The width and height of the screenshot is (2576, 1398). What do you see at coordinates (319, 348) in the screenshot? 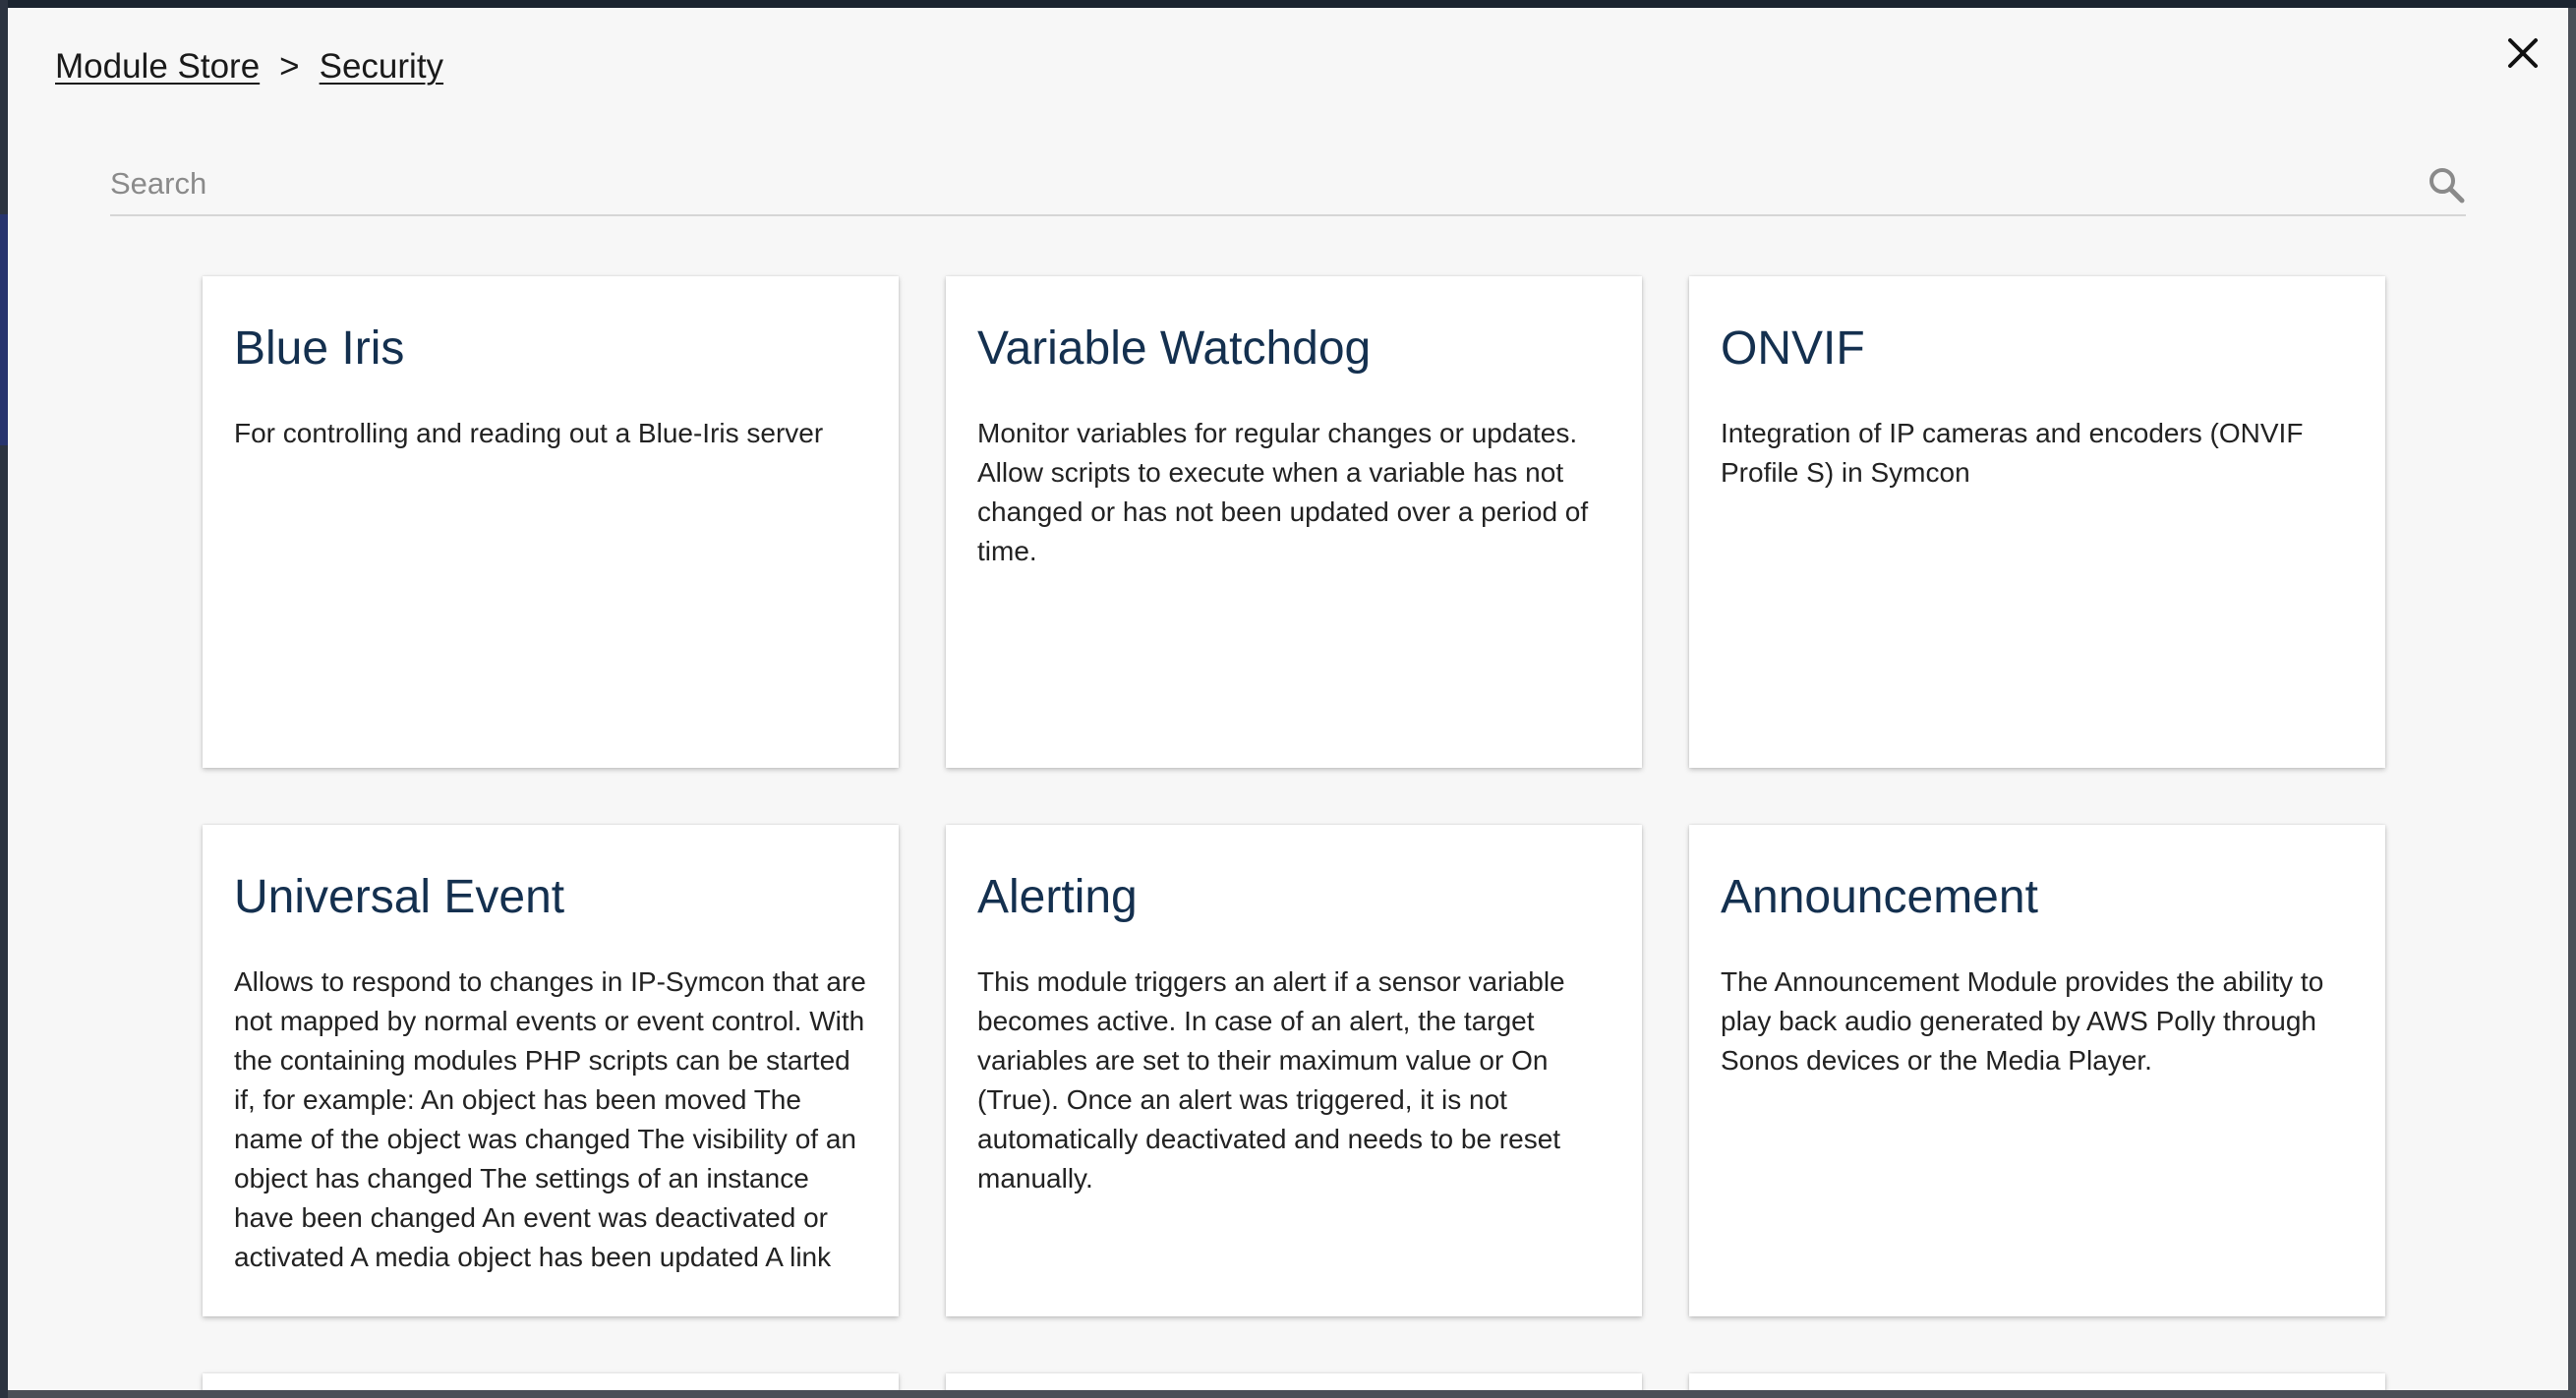
I see `module-title: Blue Iris` at bounding box center [319, 348].